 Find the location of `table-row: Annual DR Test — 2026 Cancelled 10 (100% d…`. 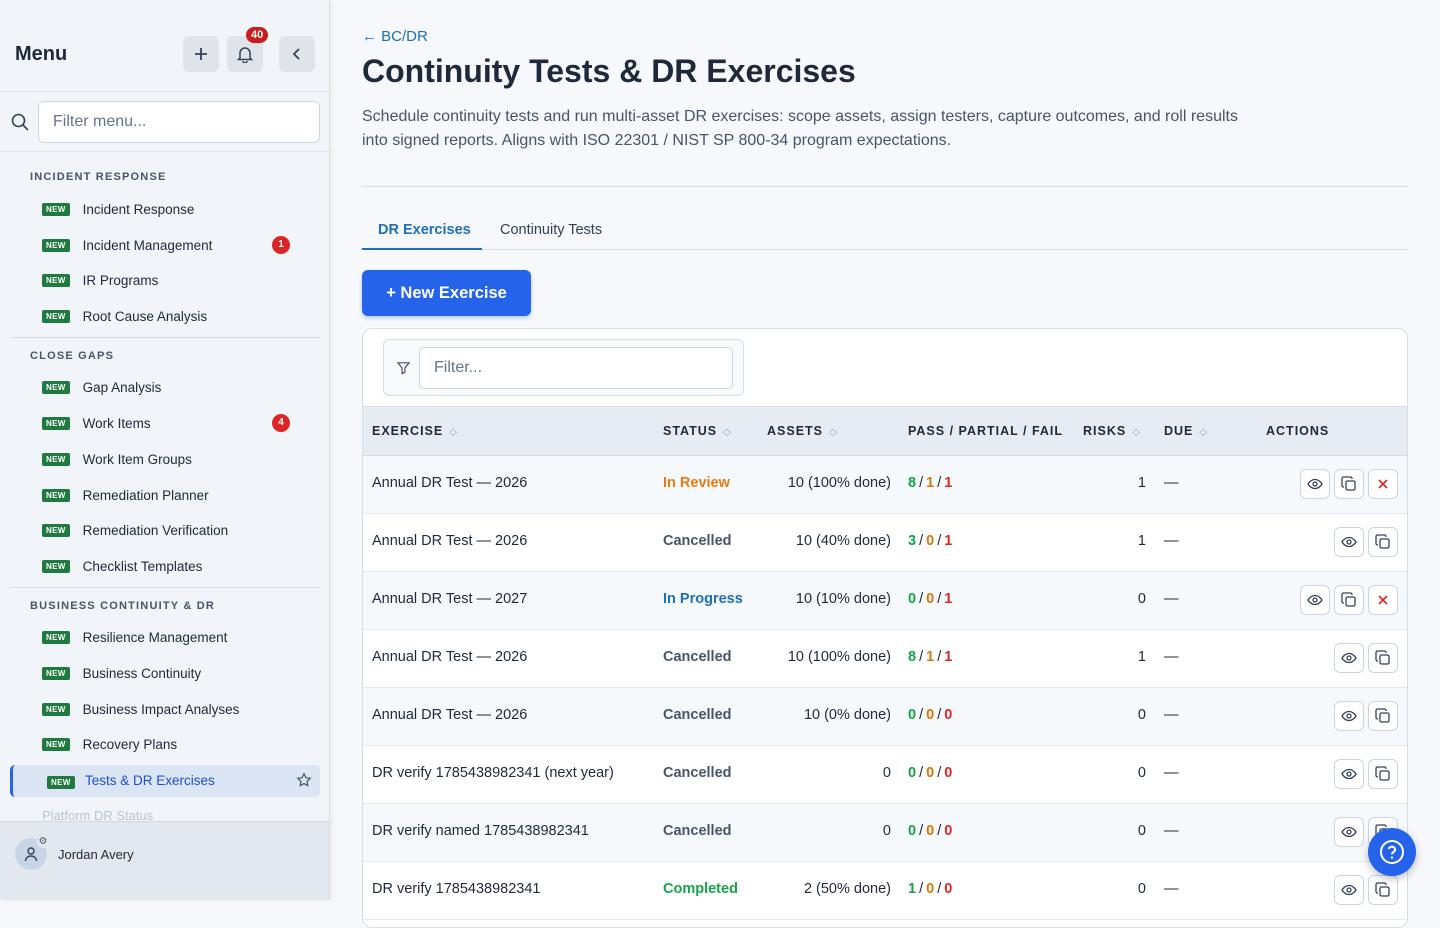

table-row: Annual DR Test — 2026 Cancelled 10 (100% d… is located at coordinates (885, 659).